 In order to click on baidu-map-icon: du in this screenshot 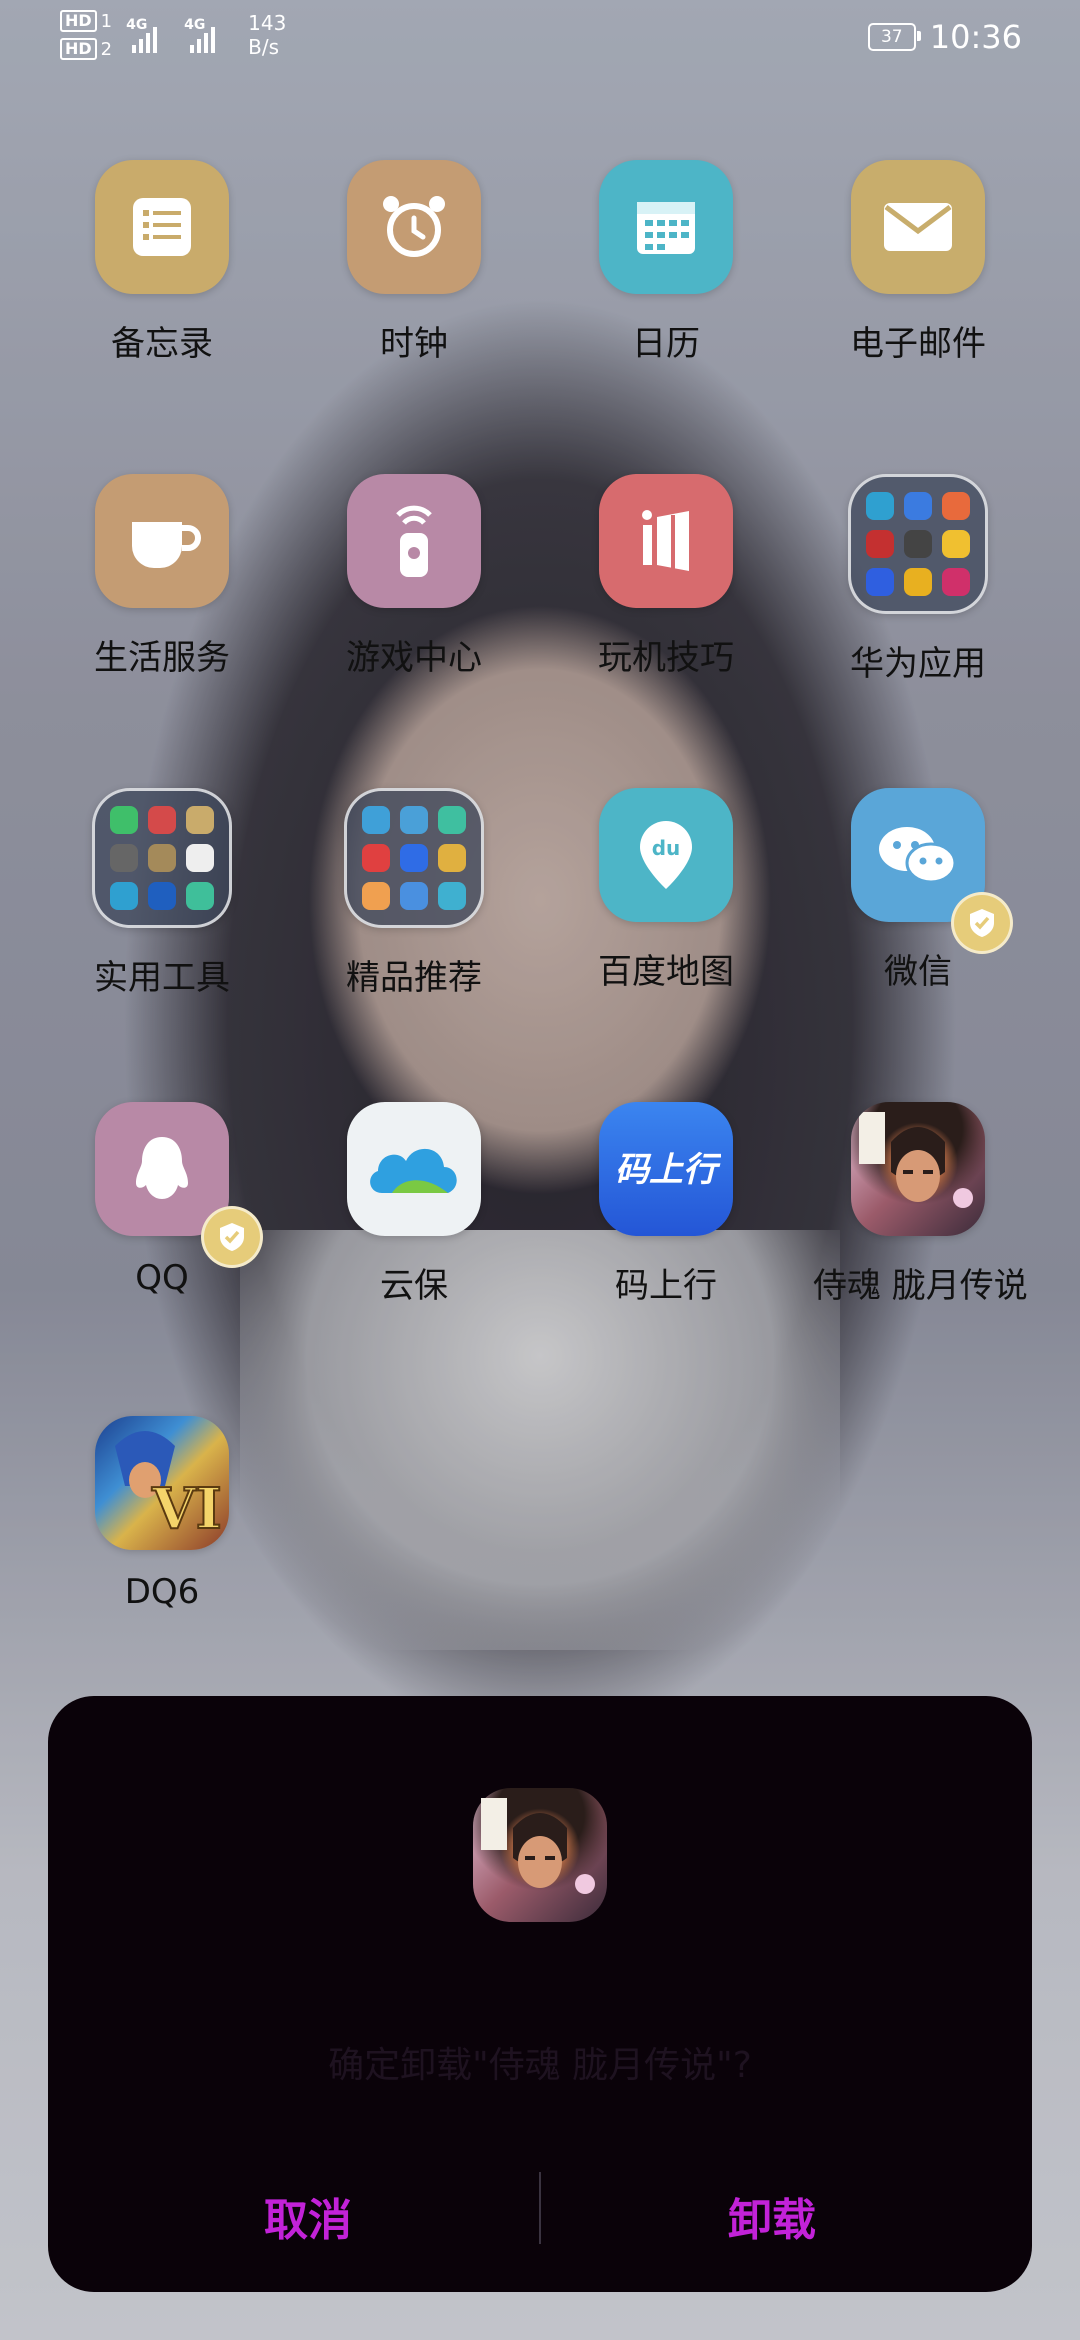, I will do `click(666, 855)`.